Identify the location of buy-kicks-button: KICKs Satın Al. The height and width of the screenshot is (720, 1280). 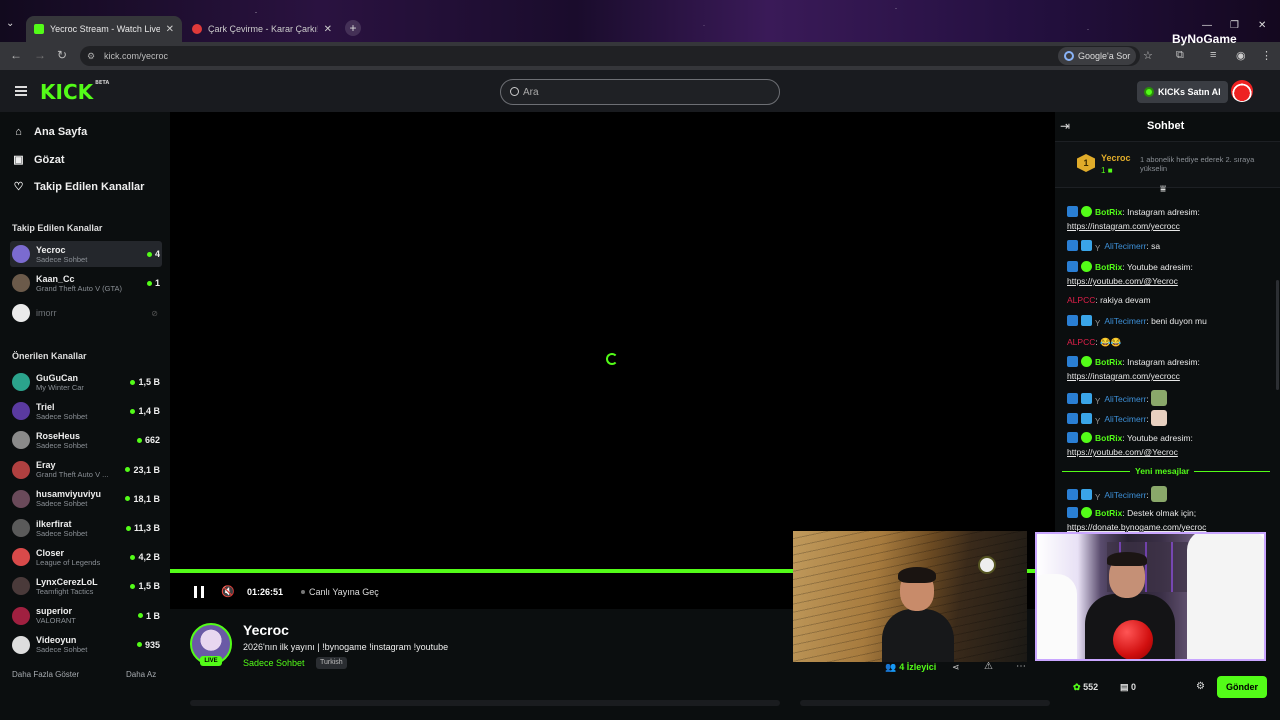
(1182, 92).